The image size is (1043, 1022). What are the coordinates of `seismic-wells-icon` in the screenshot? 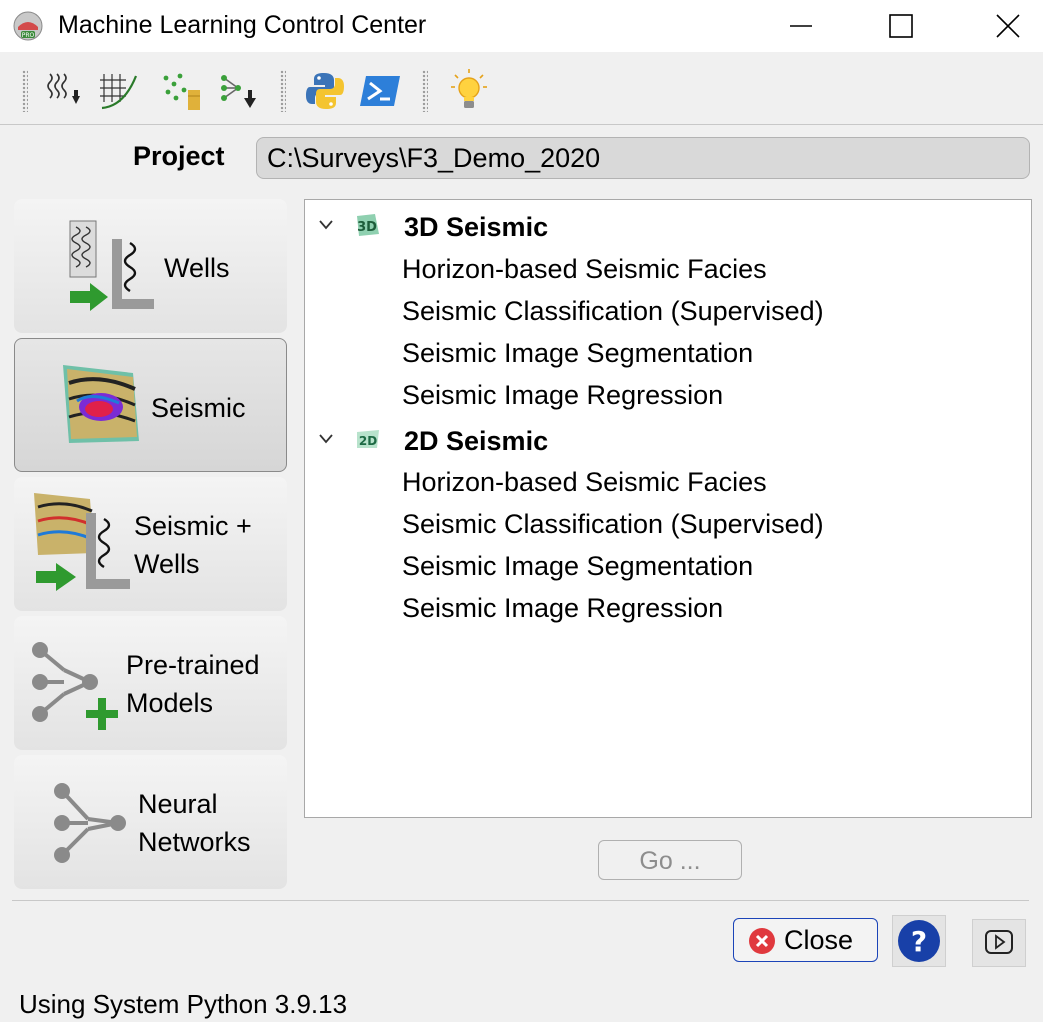 It's located at (82, 542).